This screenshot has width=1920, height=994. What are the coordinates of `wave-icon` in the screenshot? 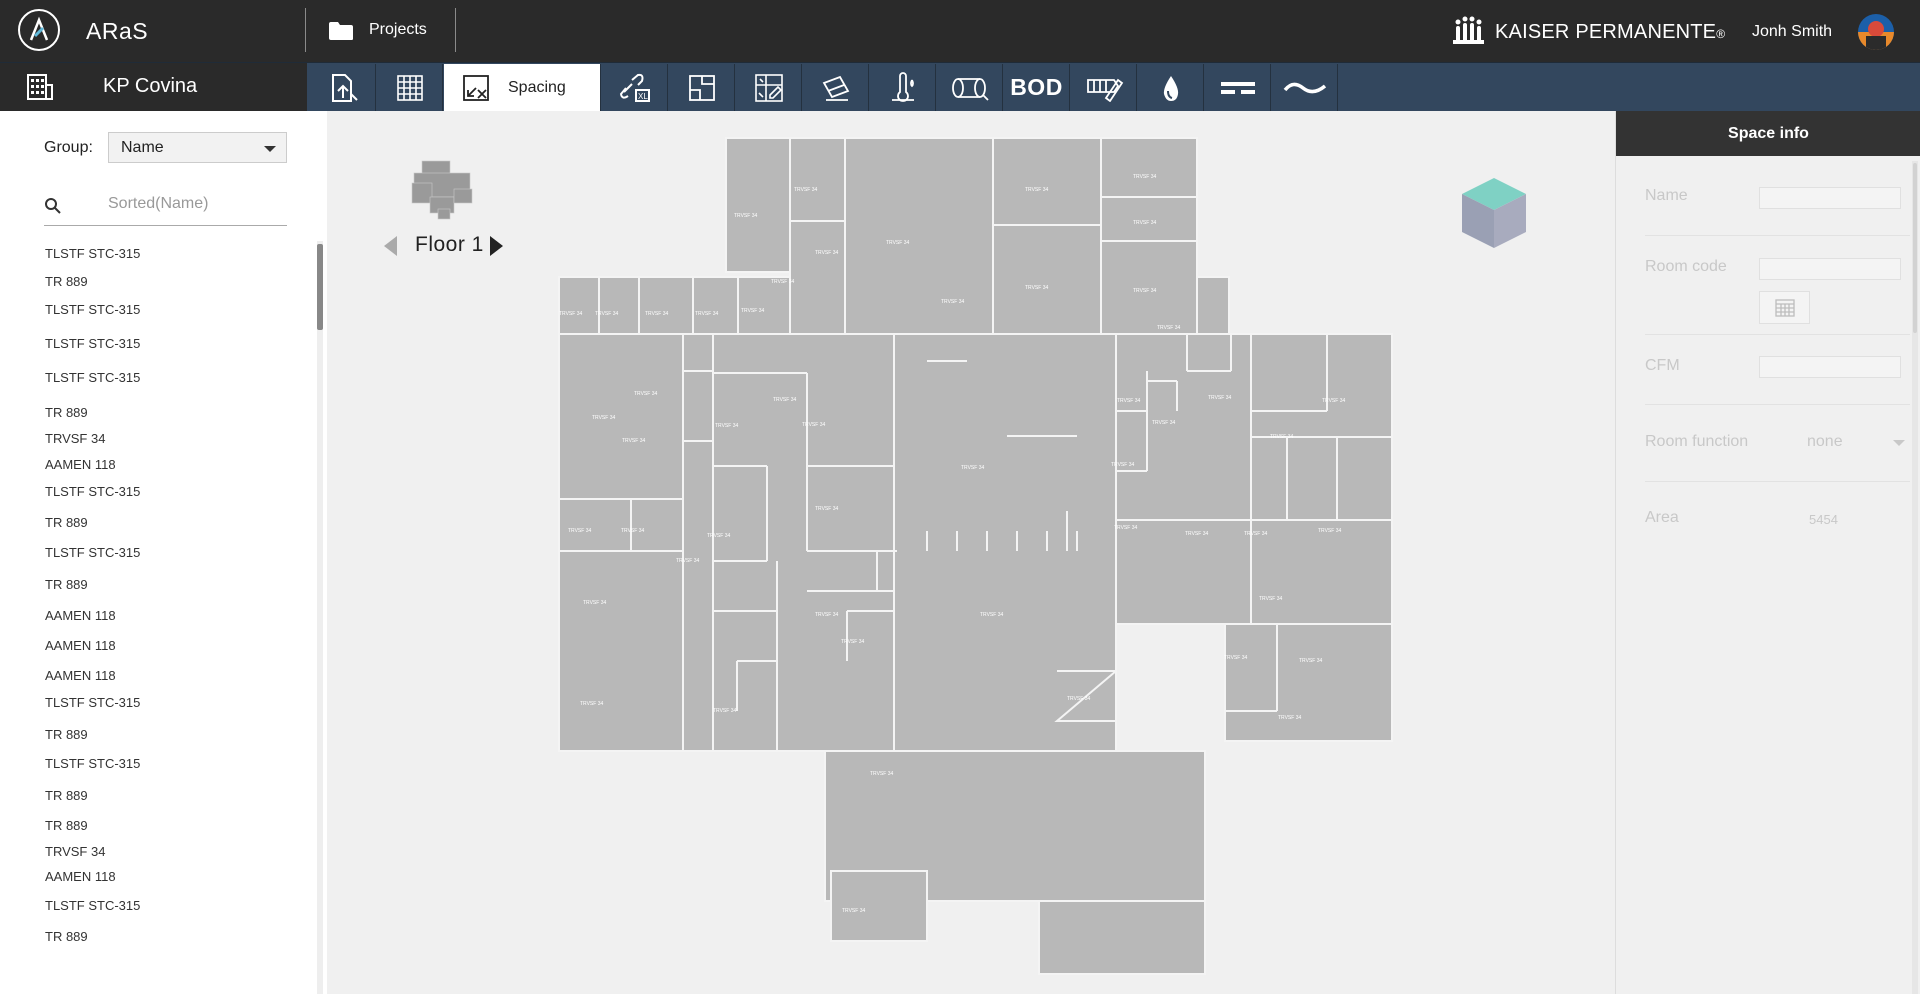 It's located at (1305, 87).